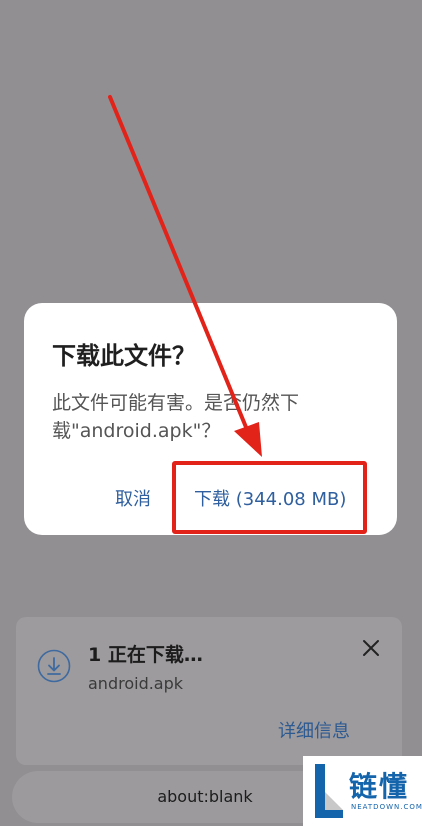  Describe the element at coordinates (136, 683) in the screenshot. I see `download-filename: android.apk` at that location.